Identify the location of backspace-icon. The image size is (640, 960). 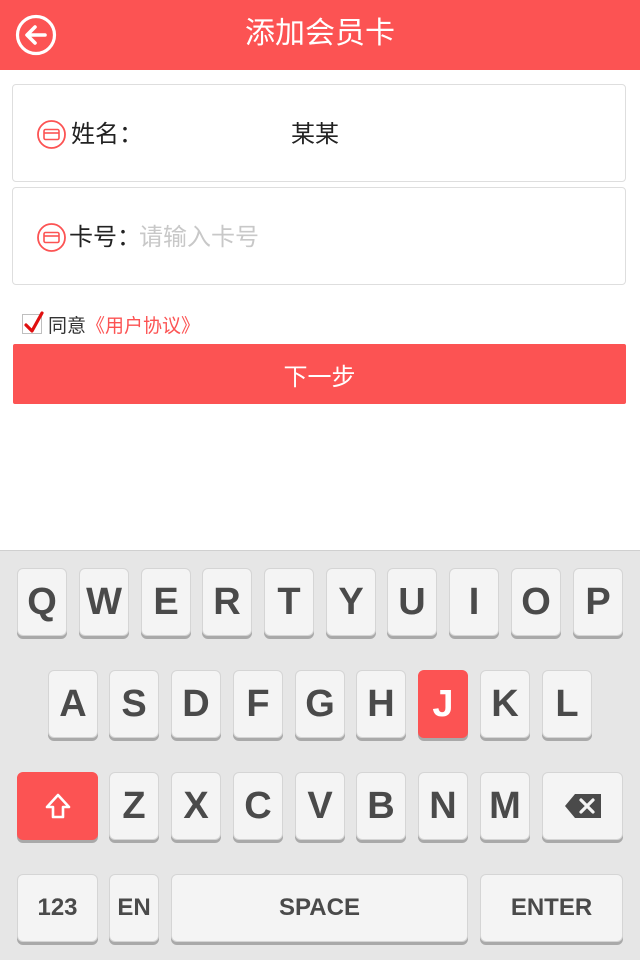
(582, 806).